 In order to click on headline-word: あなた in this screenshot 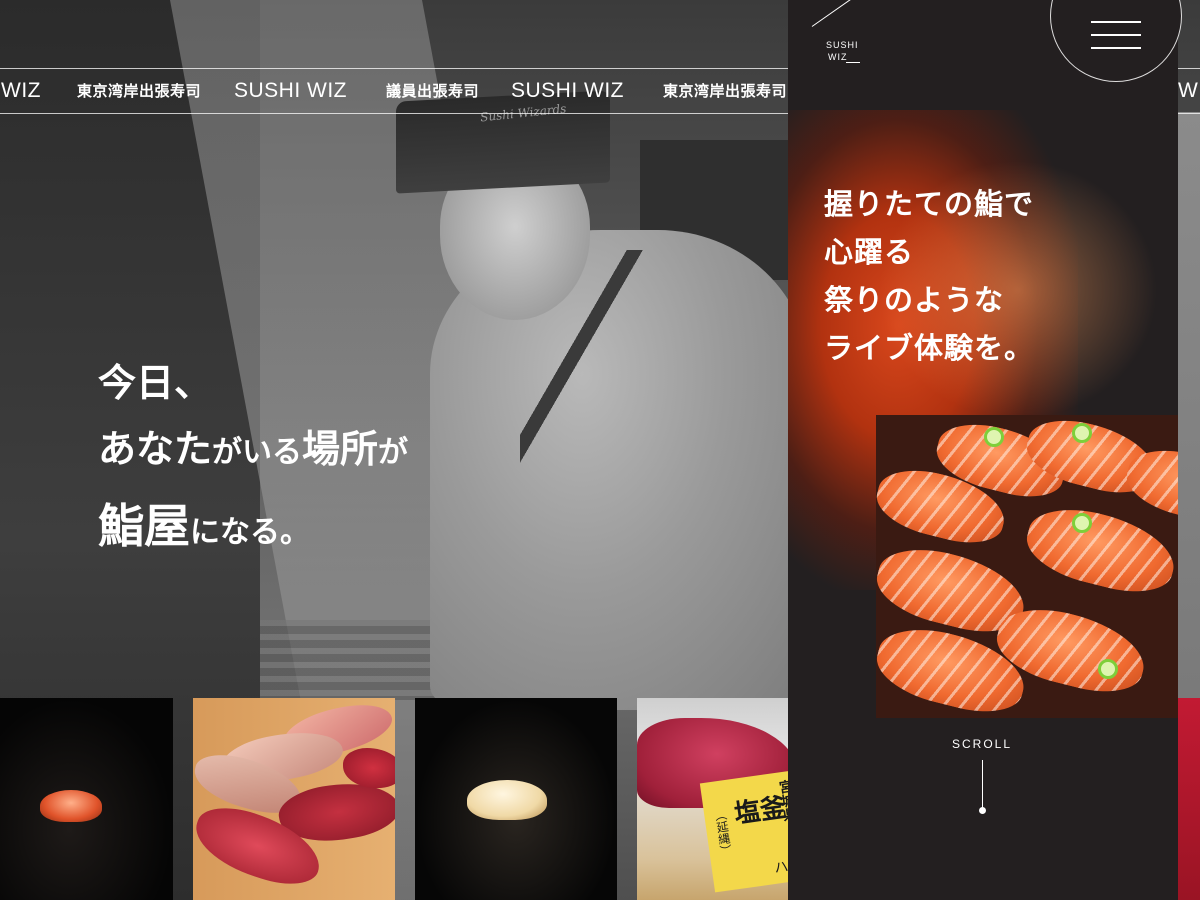, I will do `click(155, 449)`.